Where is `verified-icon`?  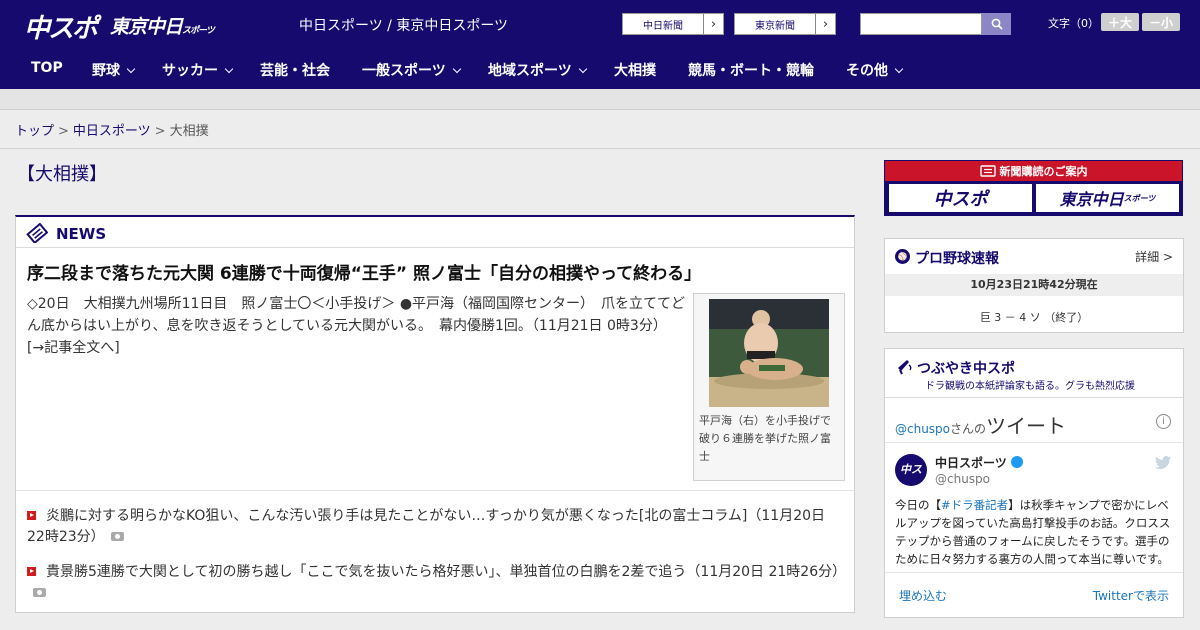
verified-icon is located at coordinates (1016, 462).